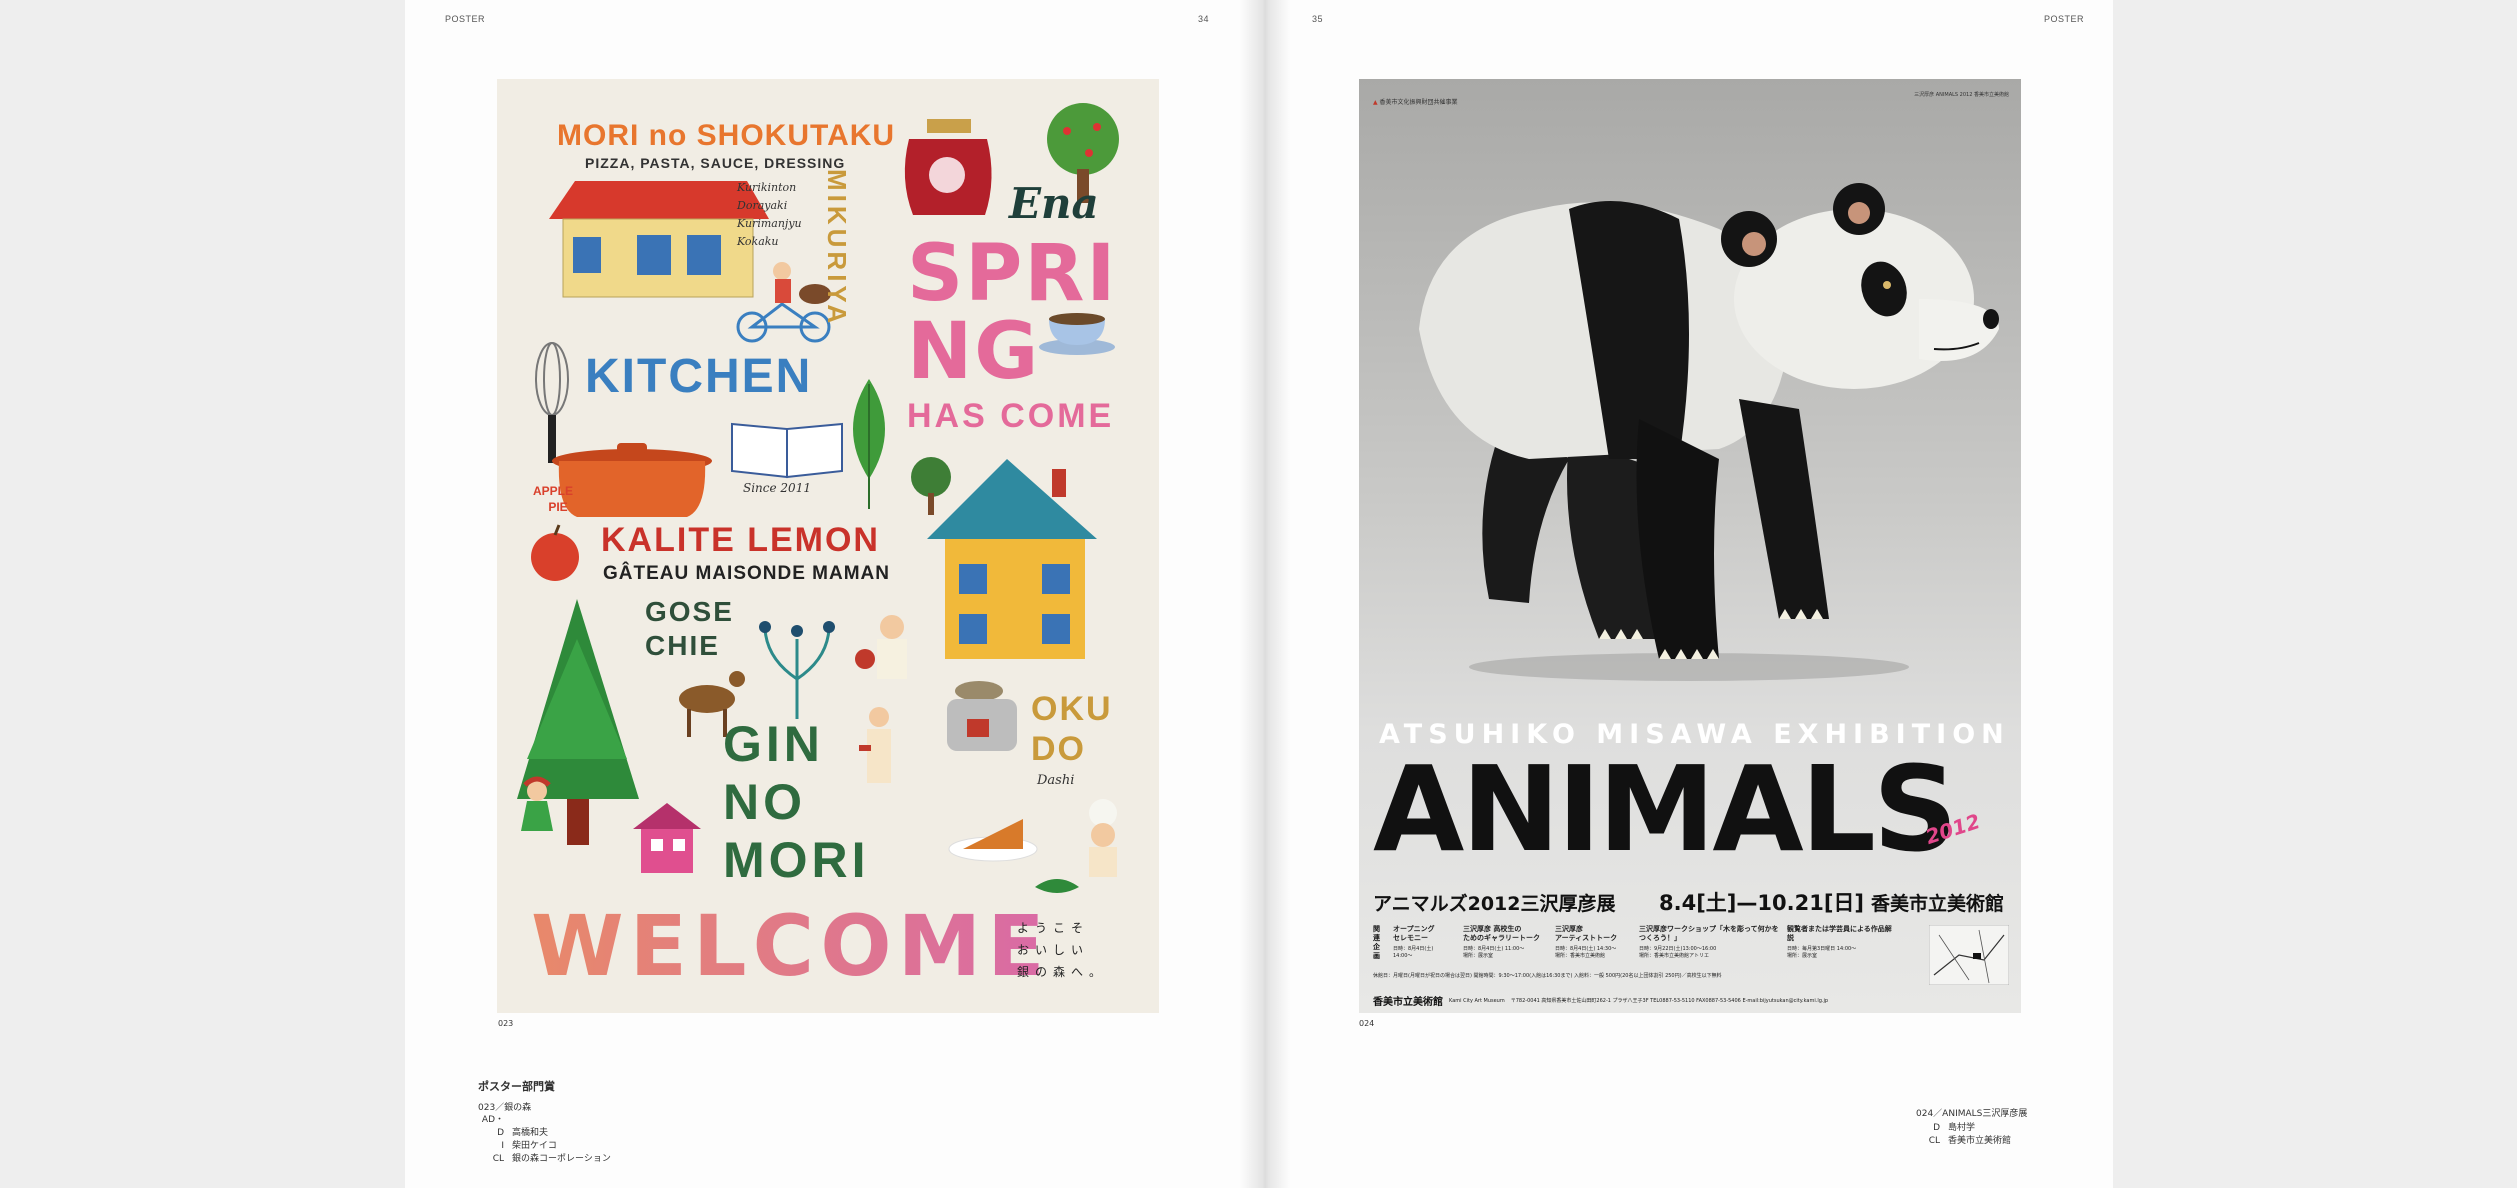 This screenshot has width=2517, height=1188. I want to click on credit-row: CL 香美市立美術館, so click(1963, 1141).